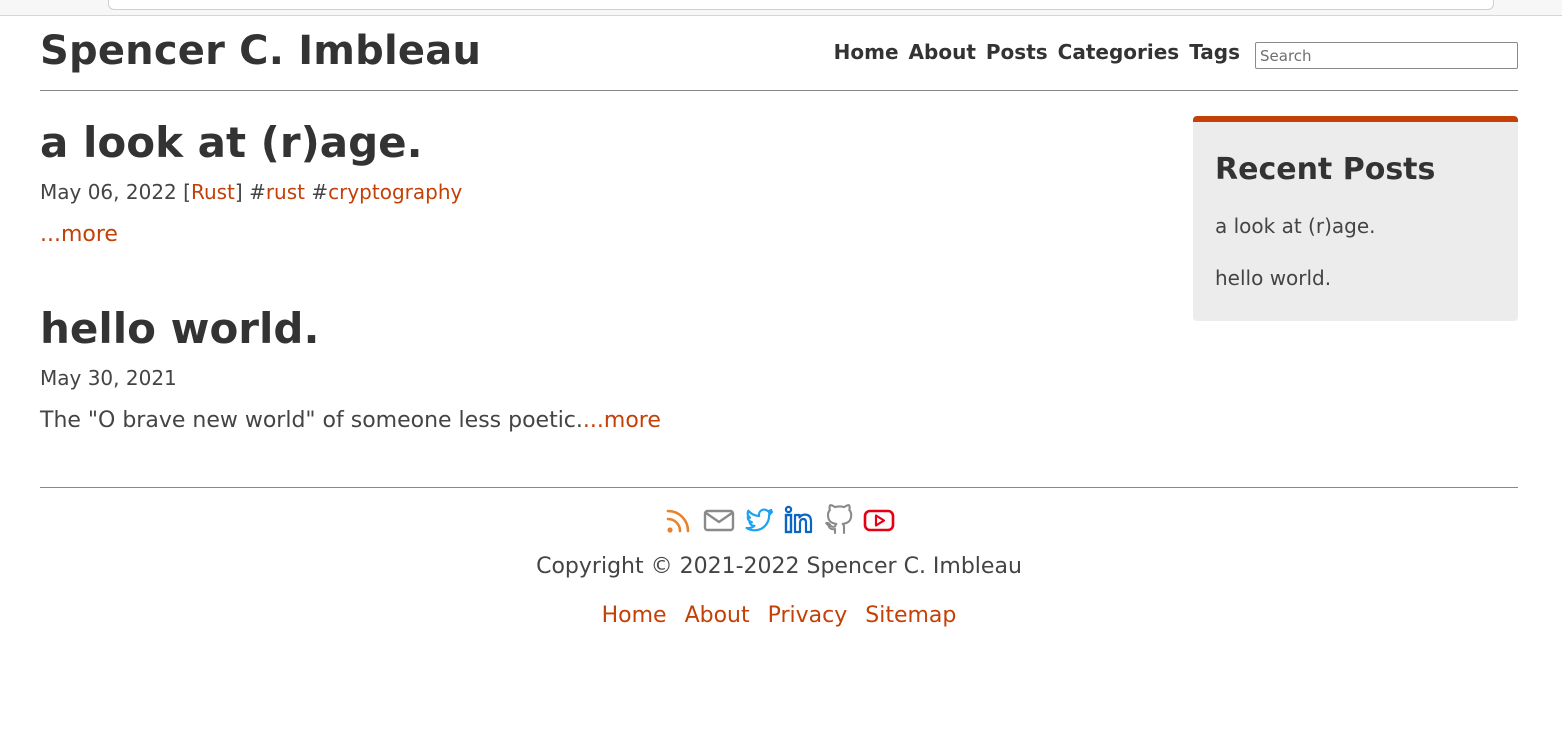 The width and height of the screenshot is (1562, 741). I want to click on footer-link-home: Home, so click(634, 615).